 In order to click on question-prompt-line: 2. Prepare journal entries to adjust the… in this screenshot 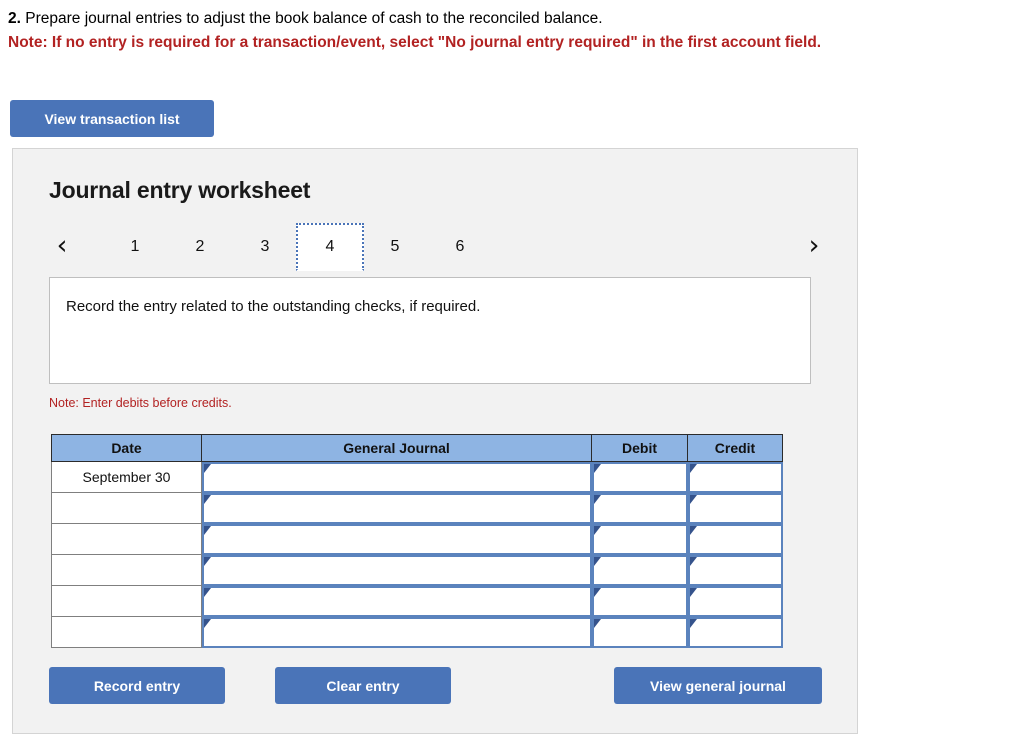, I will do `click(513, 19)`.